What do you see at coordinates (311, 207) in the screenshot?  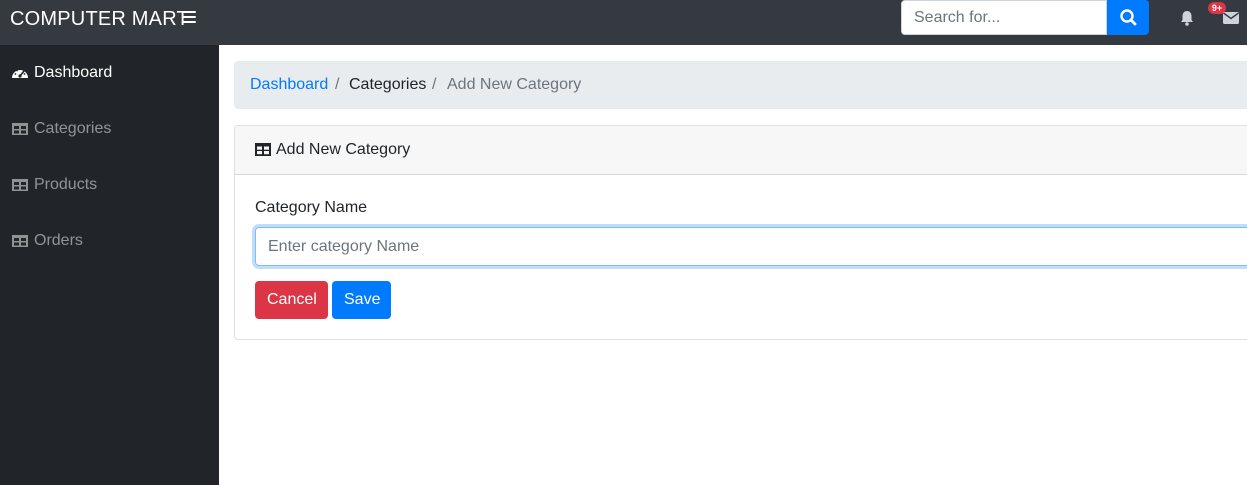 I see `category-name-label: Category Name` at bounding box center [311, 207].